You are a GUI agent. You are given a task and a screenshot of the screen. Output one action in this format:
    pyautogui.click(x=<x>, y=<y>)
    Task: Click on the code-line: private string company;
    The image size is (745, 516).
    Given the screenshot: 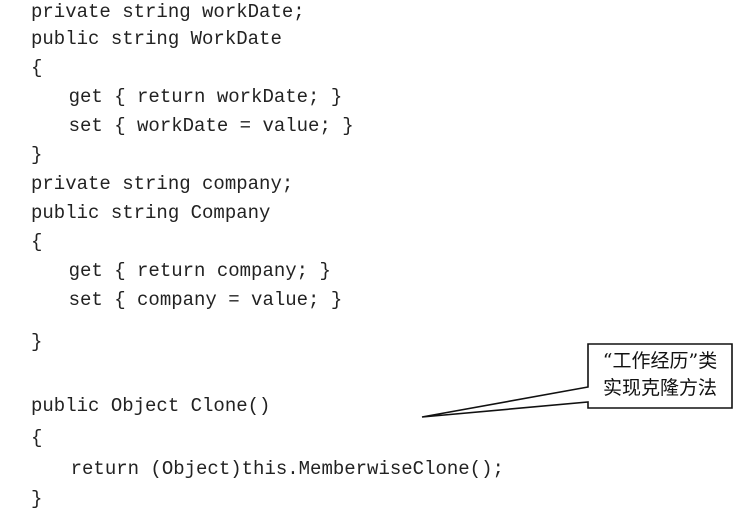 What is the action you would take?
    pyautogui.click(x=162, y=184)
    